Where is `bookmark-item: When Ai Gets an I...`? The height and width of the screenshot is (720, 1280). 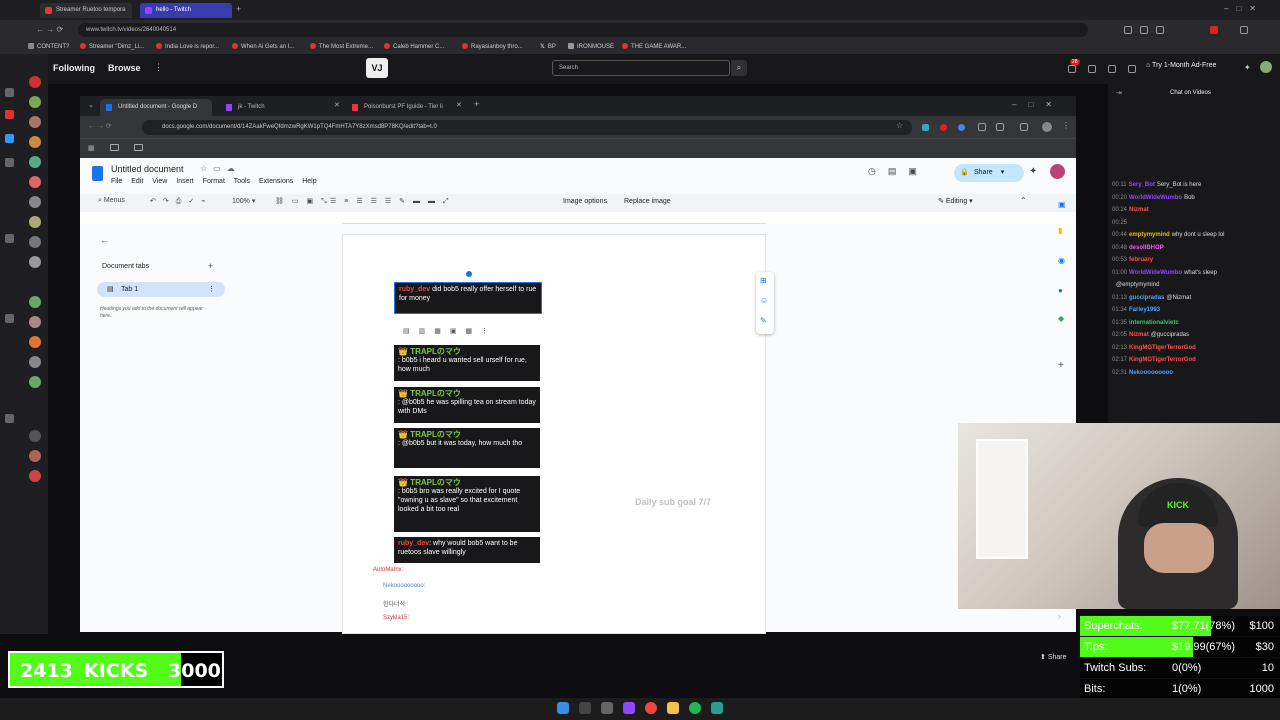
bookmark-item: When Ai Gets an I... is located at coordinates (263, 46).